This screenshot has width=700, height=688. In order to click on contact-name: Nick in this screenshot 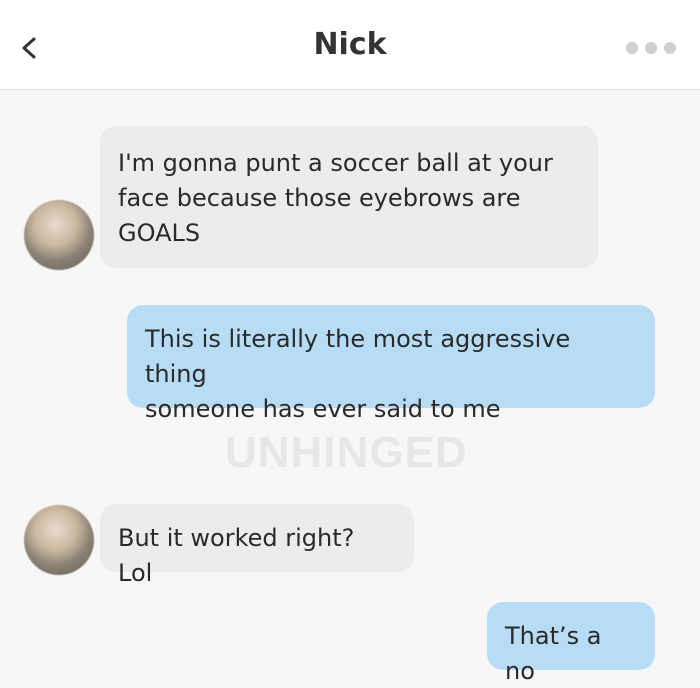, I will do `click(350, 44)`.